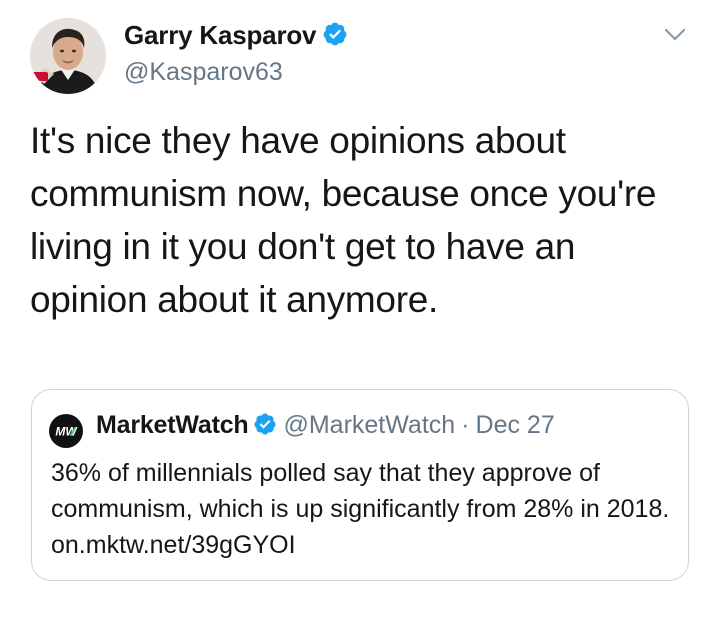  I want to click on author-handle: @Kasparov63, so click(203, 72).